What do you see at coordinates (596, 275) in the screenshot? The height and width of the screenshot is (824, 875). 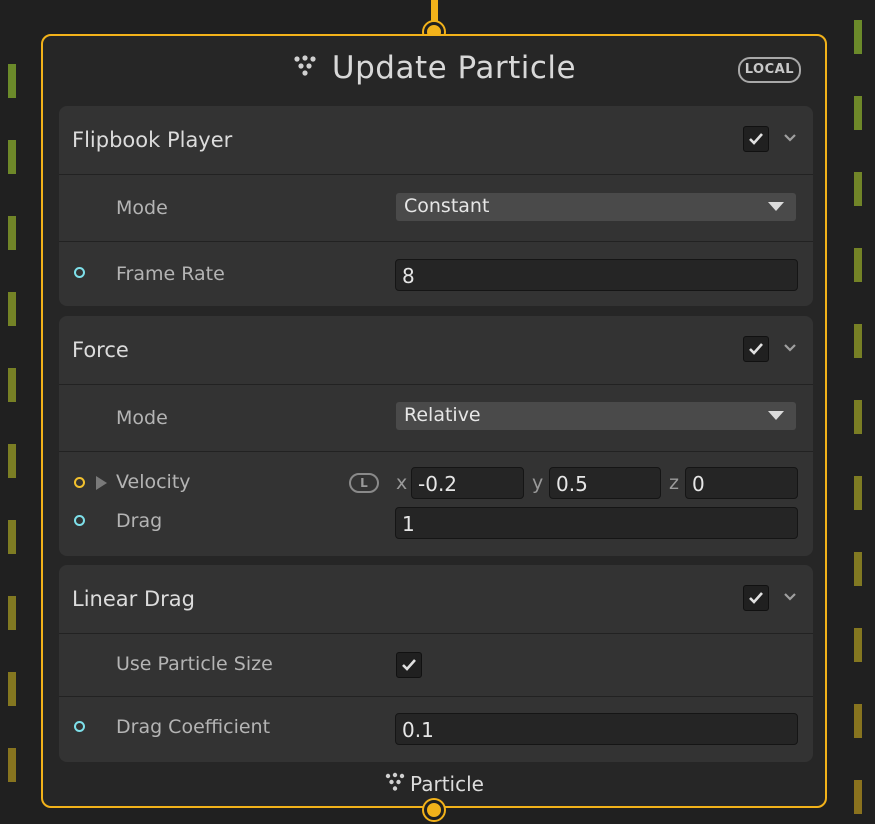 I see `frame-rate-field: 8` at bounding box center [596, 275].